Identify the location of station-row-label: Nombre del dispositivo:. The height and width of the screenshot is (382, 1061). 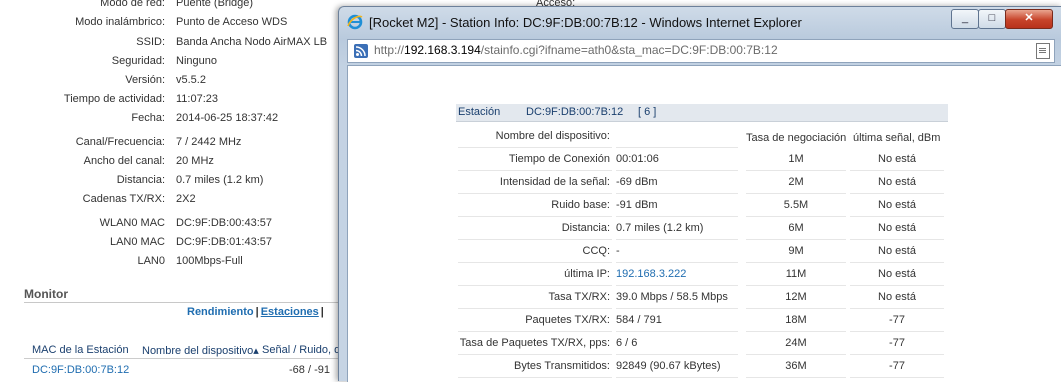
(535, 137).